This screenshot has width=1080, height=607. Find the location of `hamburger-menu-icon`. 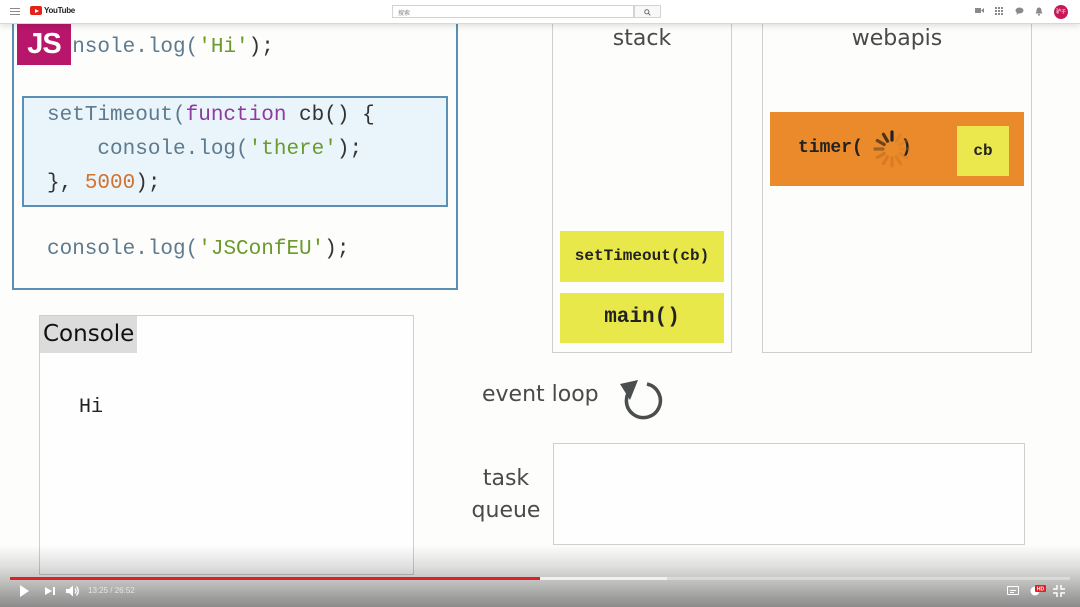

hamburger-menu-icon is located at coordinates (15, 12).